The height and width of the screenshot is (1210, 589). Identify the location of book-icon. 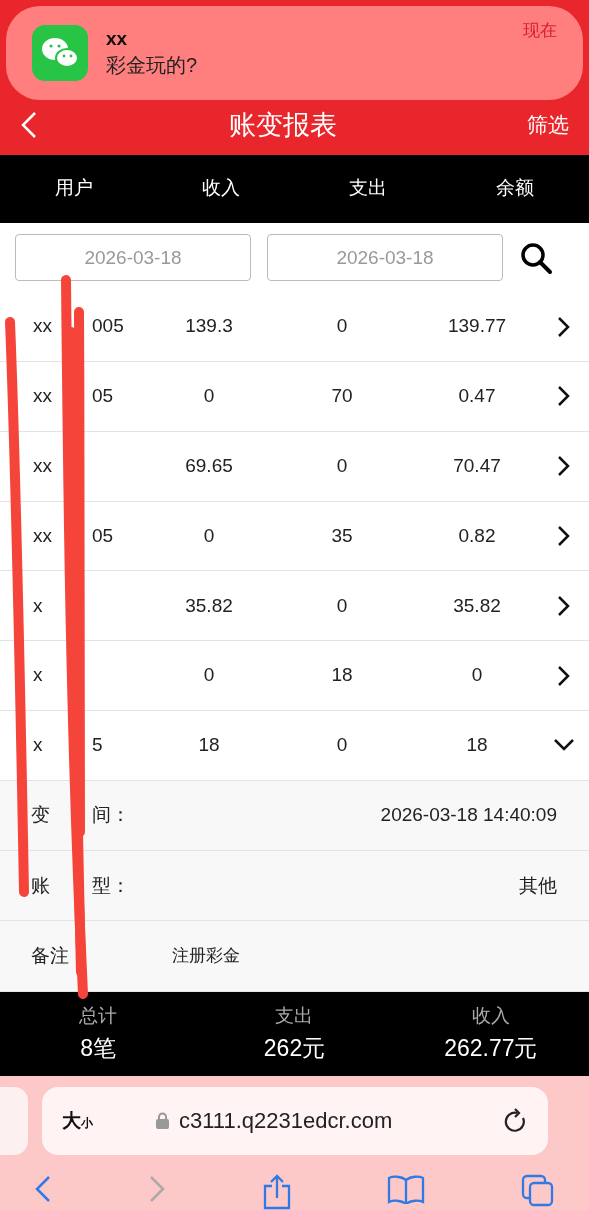
(406, 1188).